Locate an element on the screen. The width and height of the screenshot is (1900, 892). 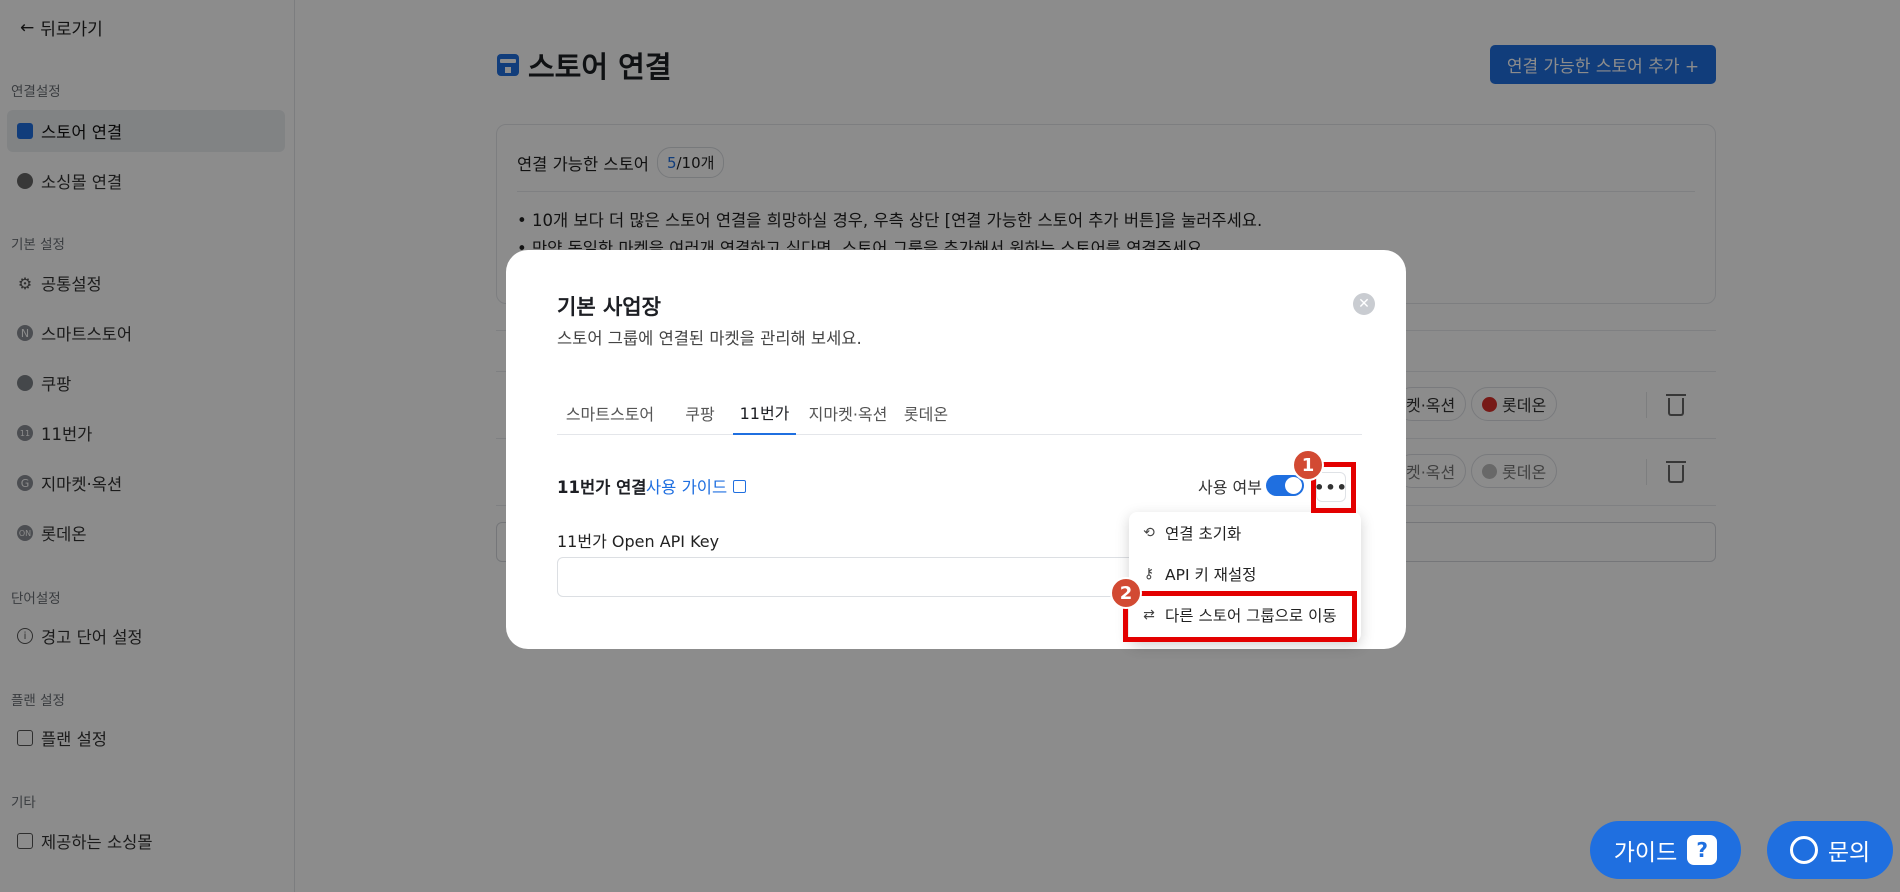
market-tabs: 스마트스토어 쿠팡 11번가 지마켓·옥션 롯데온 is located at coordinates (959, 412).